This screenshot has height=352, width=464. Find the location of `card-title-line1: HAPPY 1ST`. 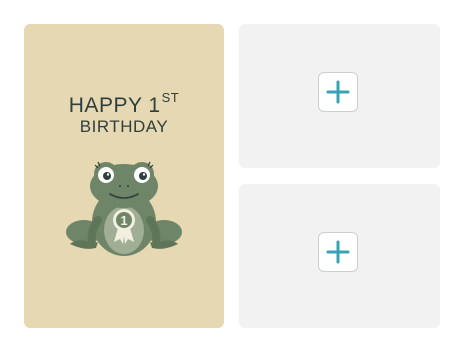

card-title-line1: HAPPY 1ST is located at coordinates (124, 104).